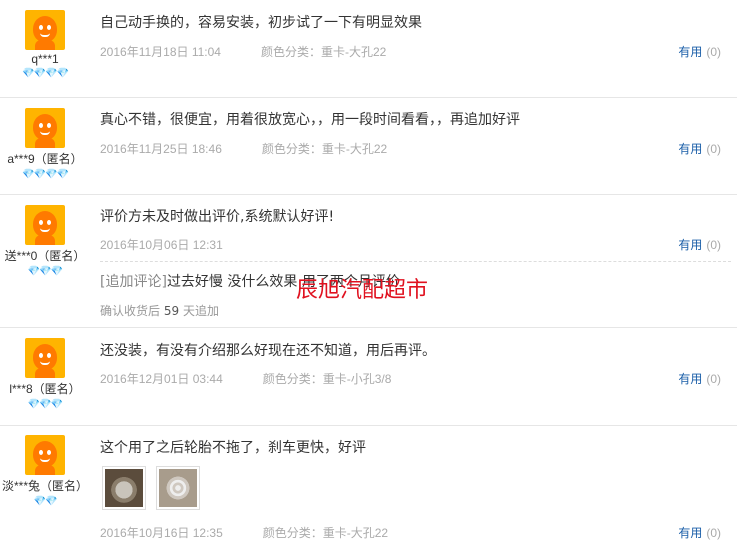 This screenshot has height=546, width=737. I want to click on reviewer-info: a***9（匿名） 💎💎💎💎, so click(45, 144).